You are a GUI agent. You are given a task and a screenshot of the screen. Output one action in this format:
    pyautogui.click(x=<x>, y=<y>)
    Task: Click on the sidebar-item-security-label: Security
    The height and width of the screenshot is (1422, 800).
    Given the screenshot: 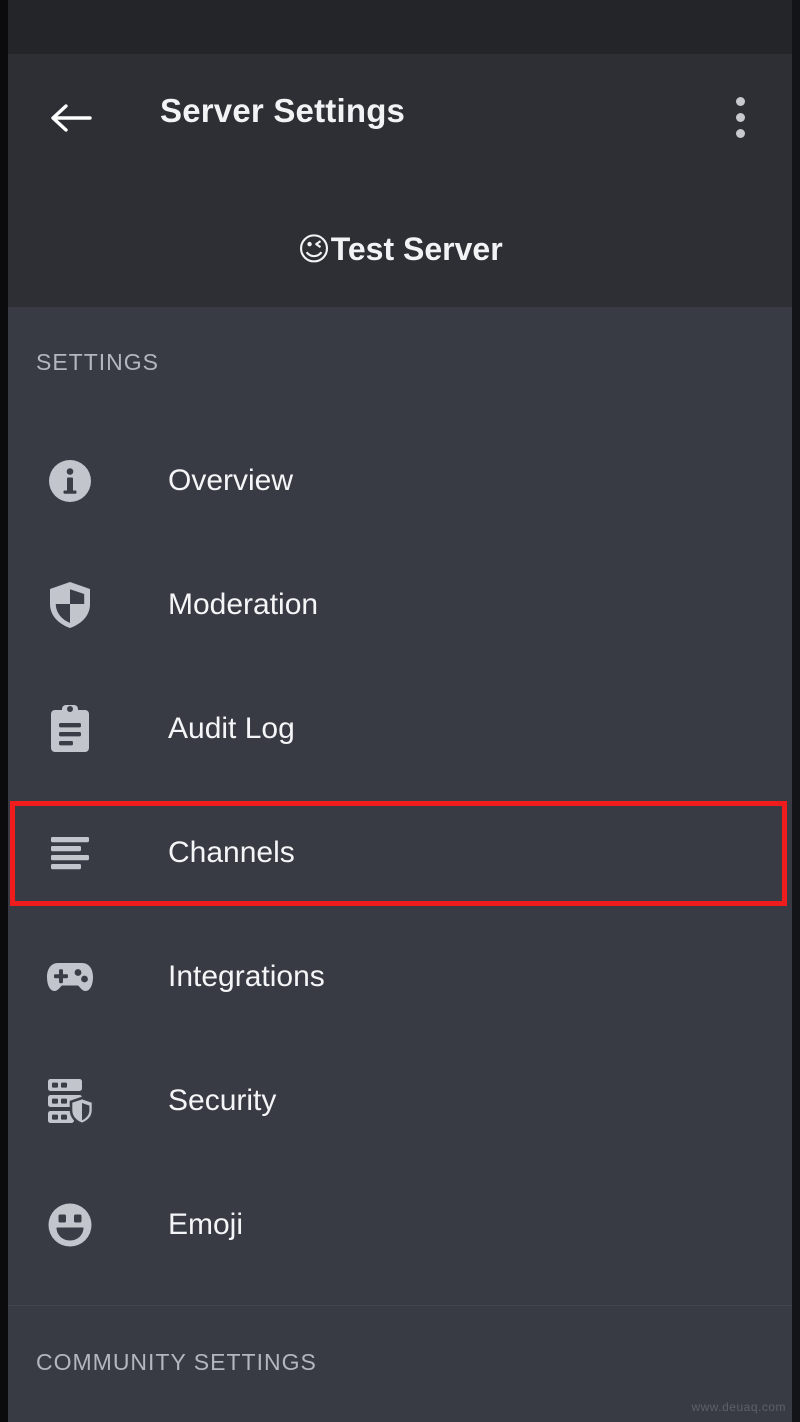 What is the action you would take?
    pyautogui.click(x=222, y=1100)
    